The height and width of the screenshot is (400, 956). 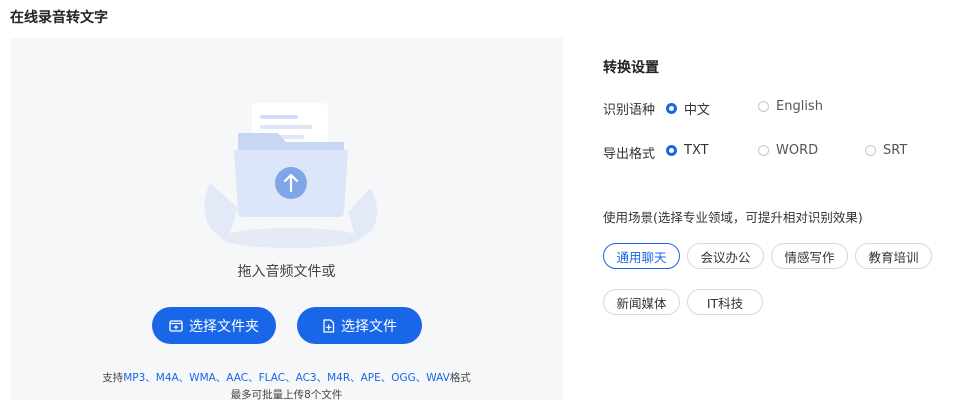 I want to click on language-option-chinese: 中文, so click(x=688, y=108).